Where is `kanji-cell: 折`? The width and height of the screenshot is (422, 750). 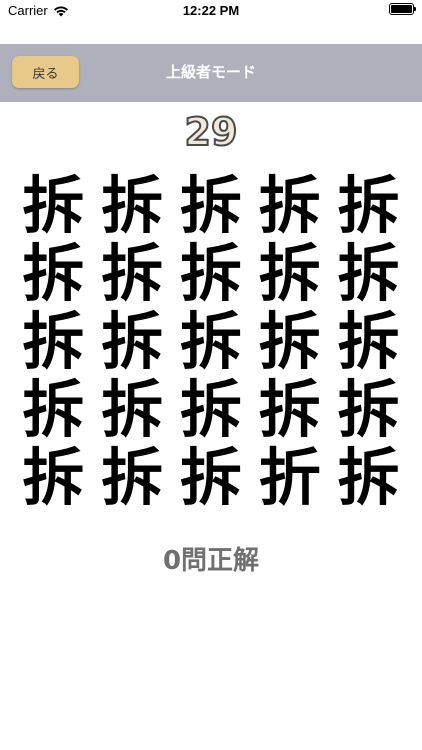 kanji-cell: 折 is located at coordinates (289, 478).